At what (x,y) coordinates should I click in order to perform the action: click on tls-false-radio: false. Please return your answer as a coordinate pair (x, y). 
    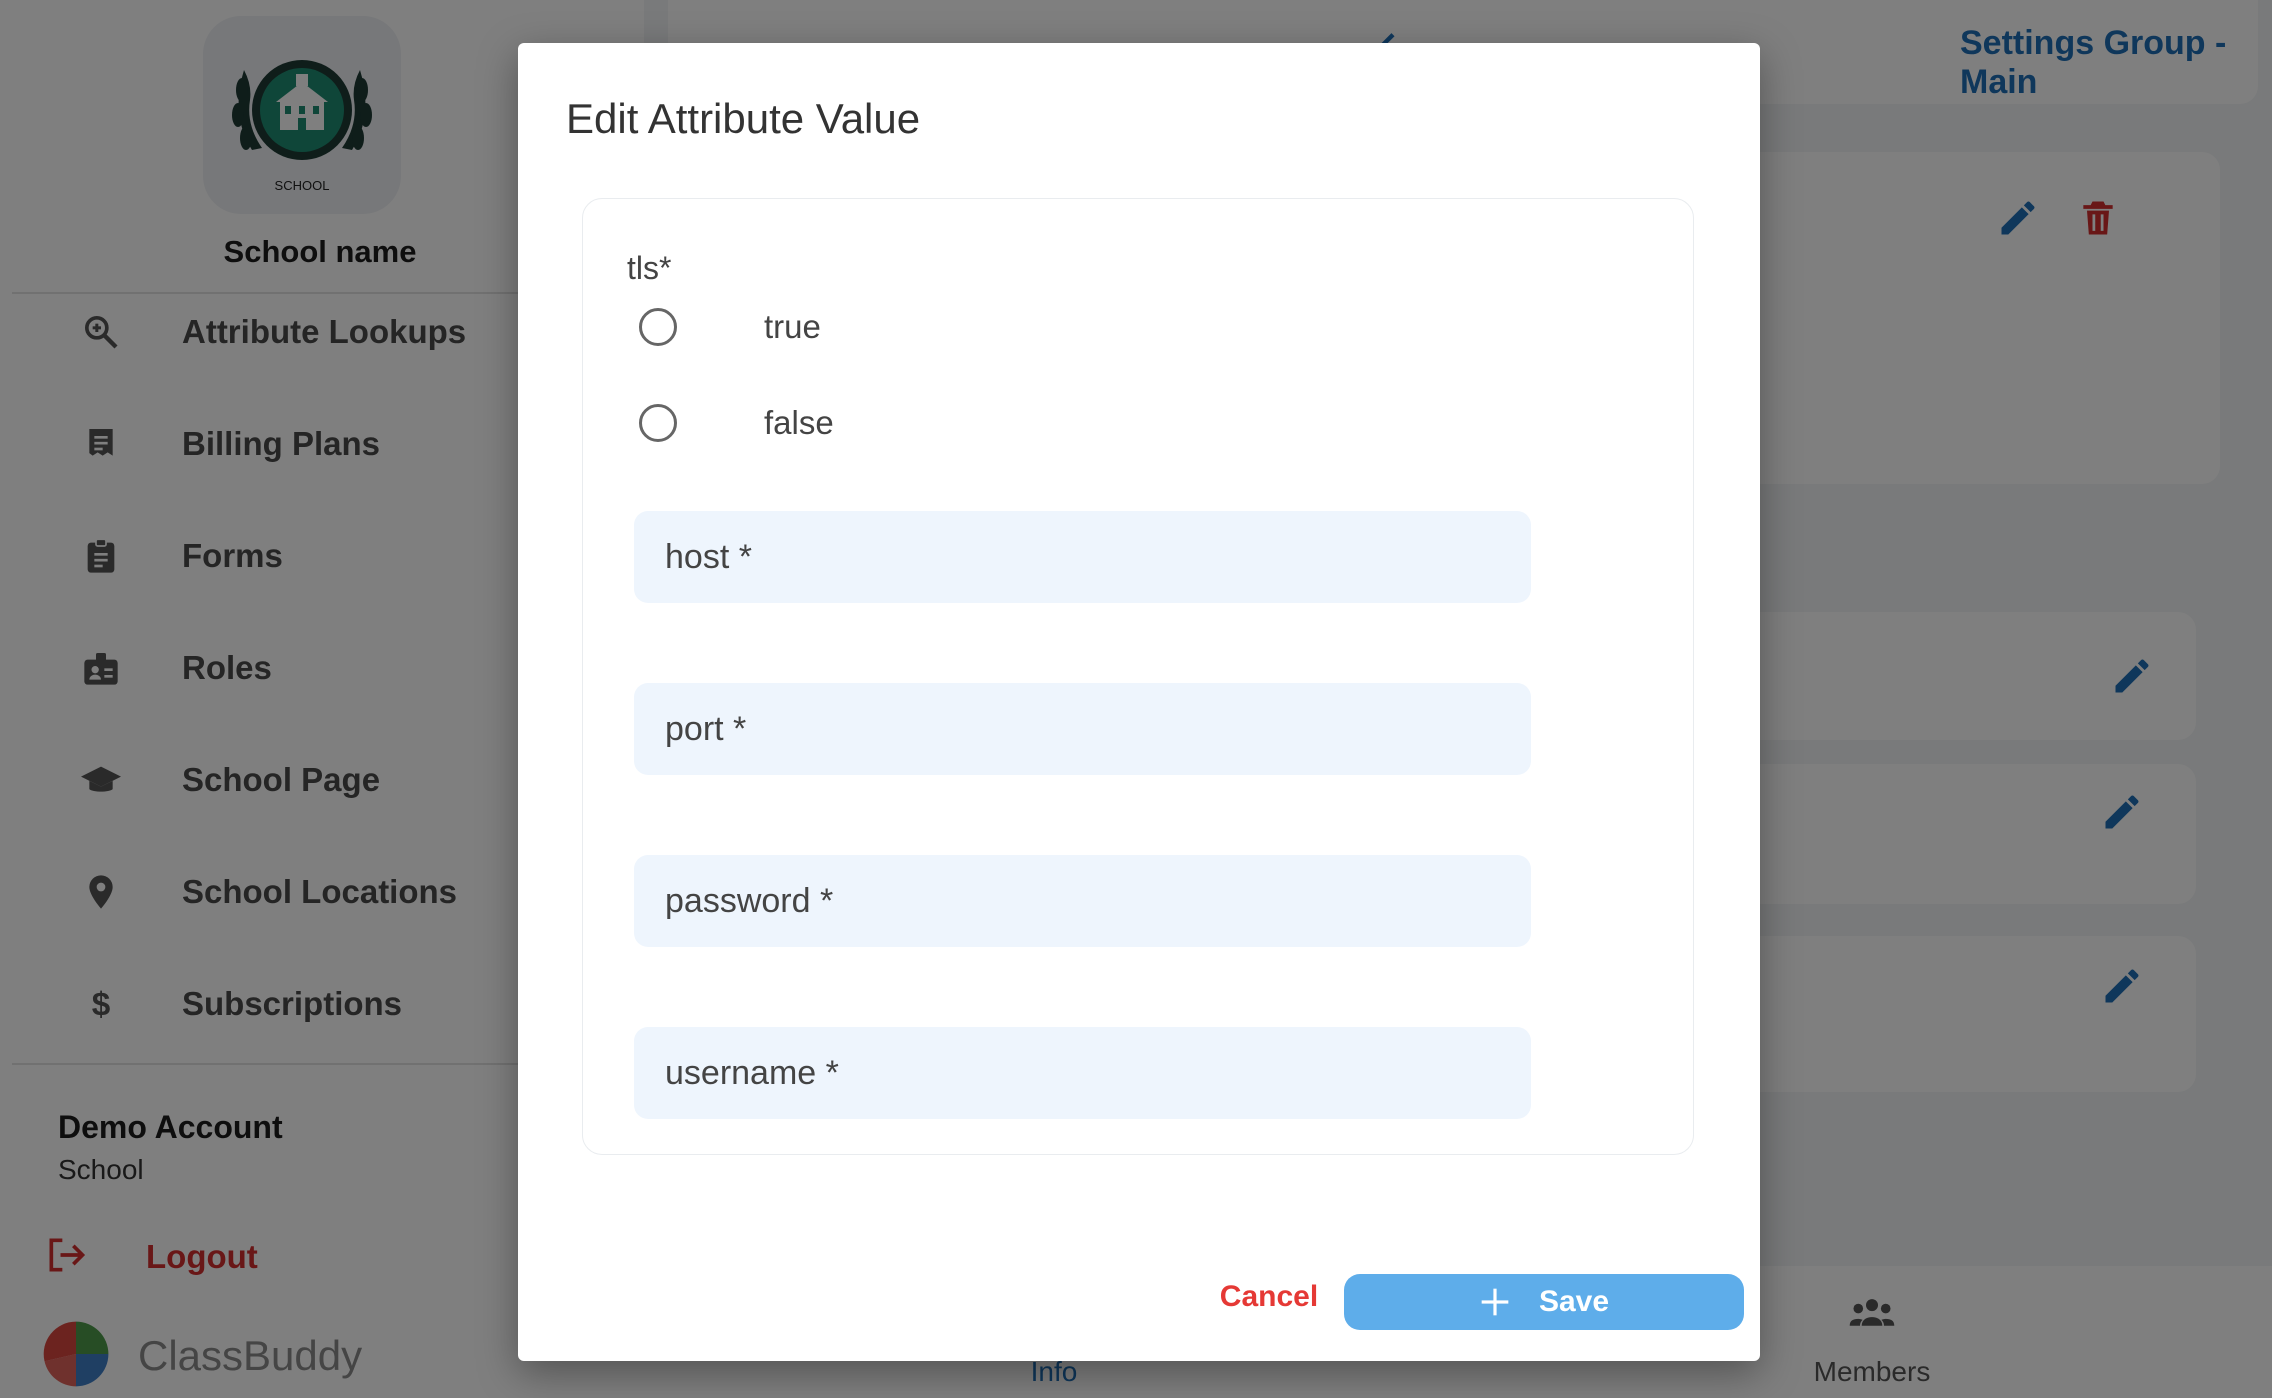
    Looking at the image, I should click on (877, 423).